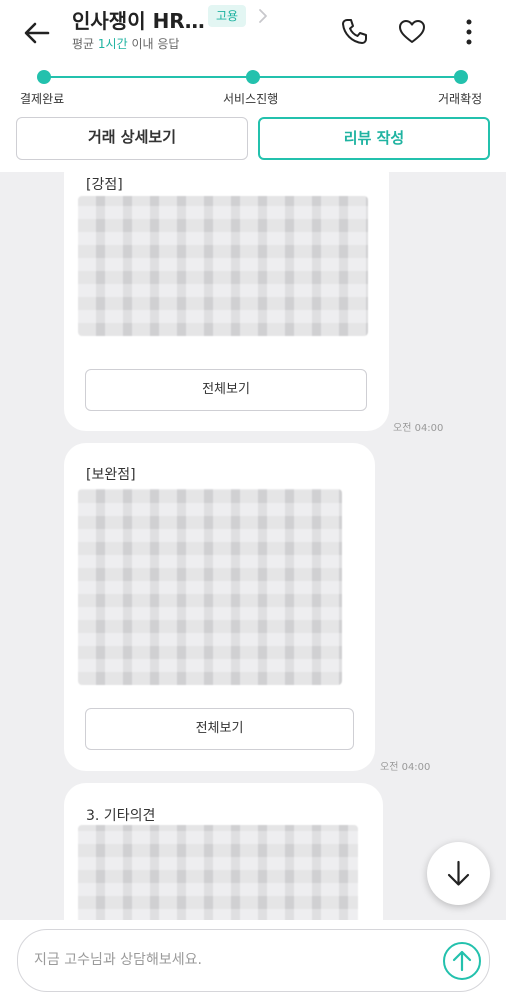  What do you see at coordinates (111, 475) in the screenshot?
I see `message-heading: [보완점]` at bounding box center [111, 475].